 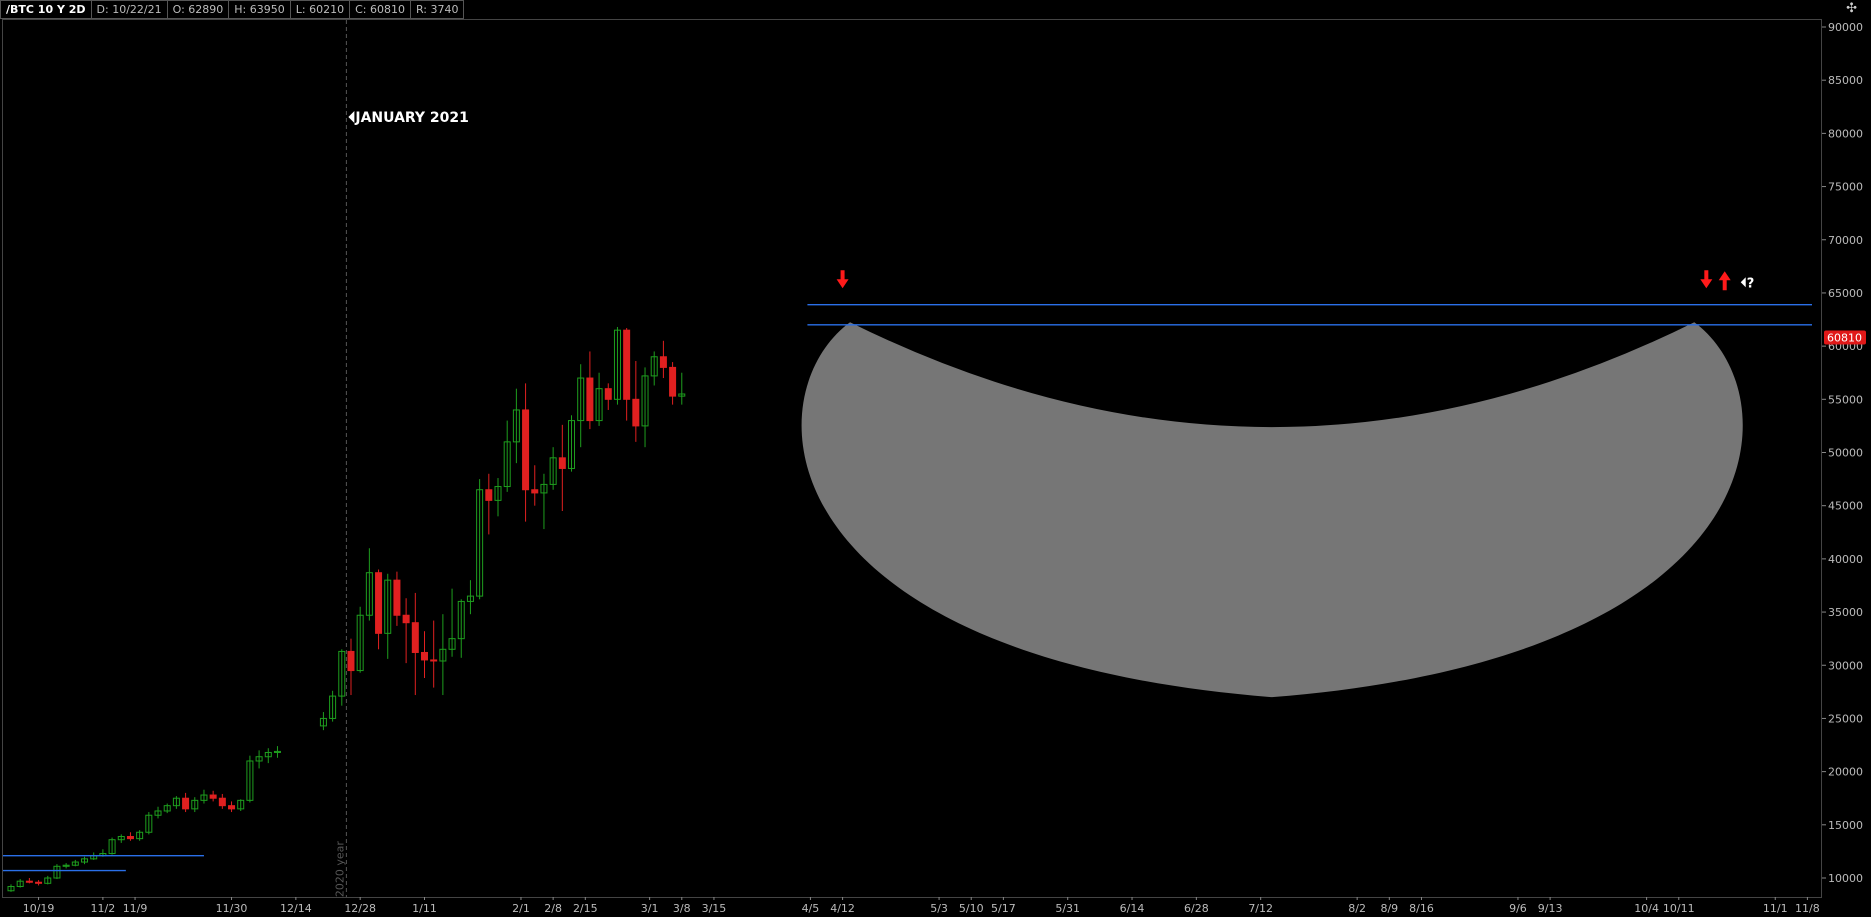 I want to click on crosshair-cursor-icon: ✣, so click(x=1851, y=8).